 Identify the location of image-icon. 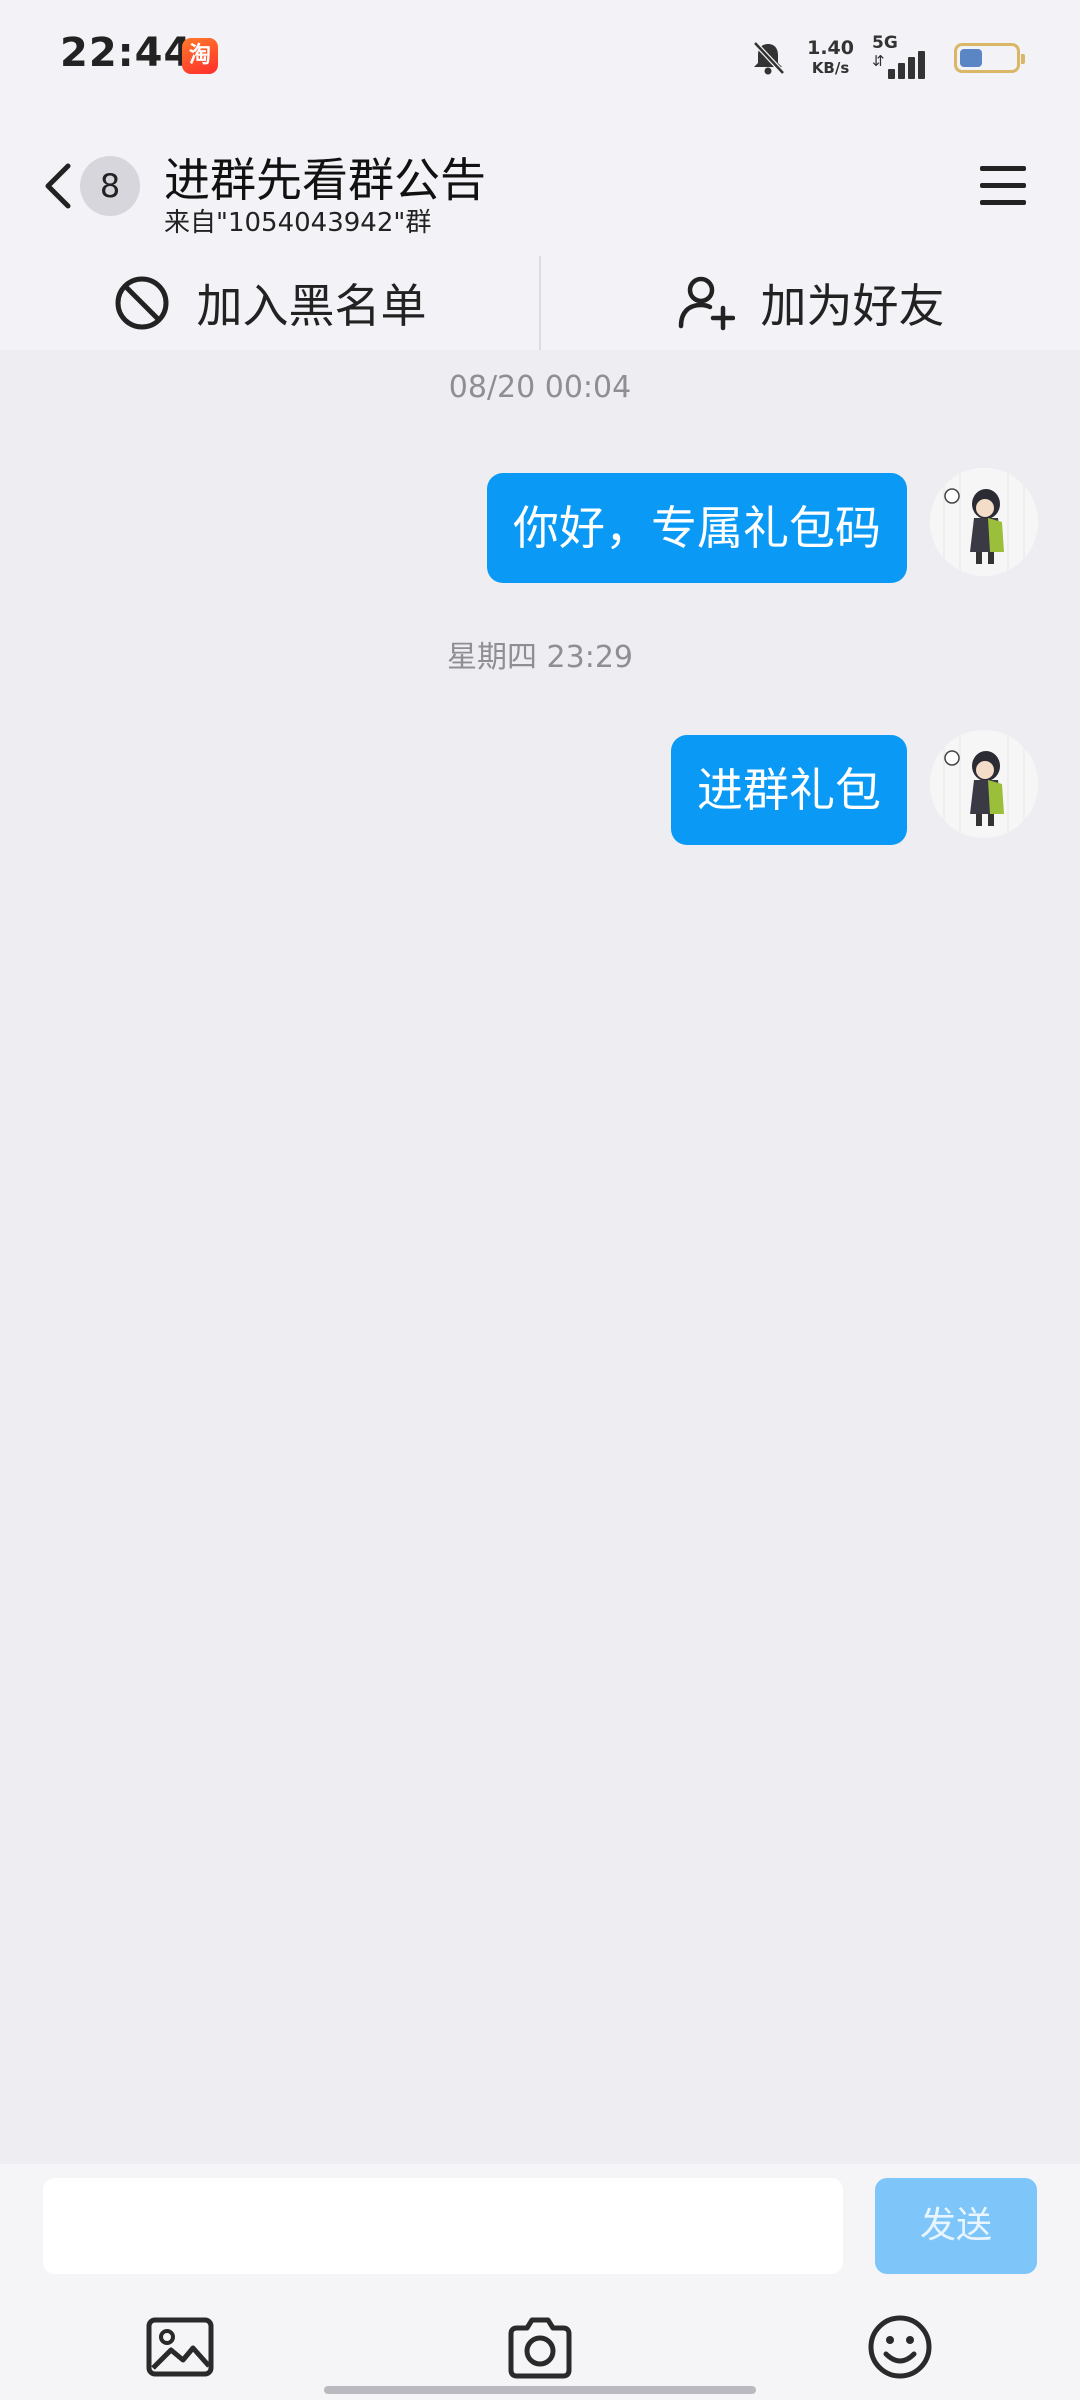
(180, 2347).